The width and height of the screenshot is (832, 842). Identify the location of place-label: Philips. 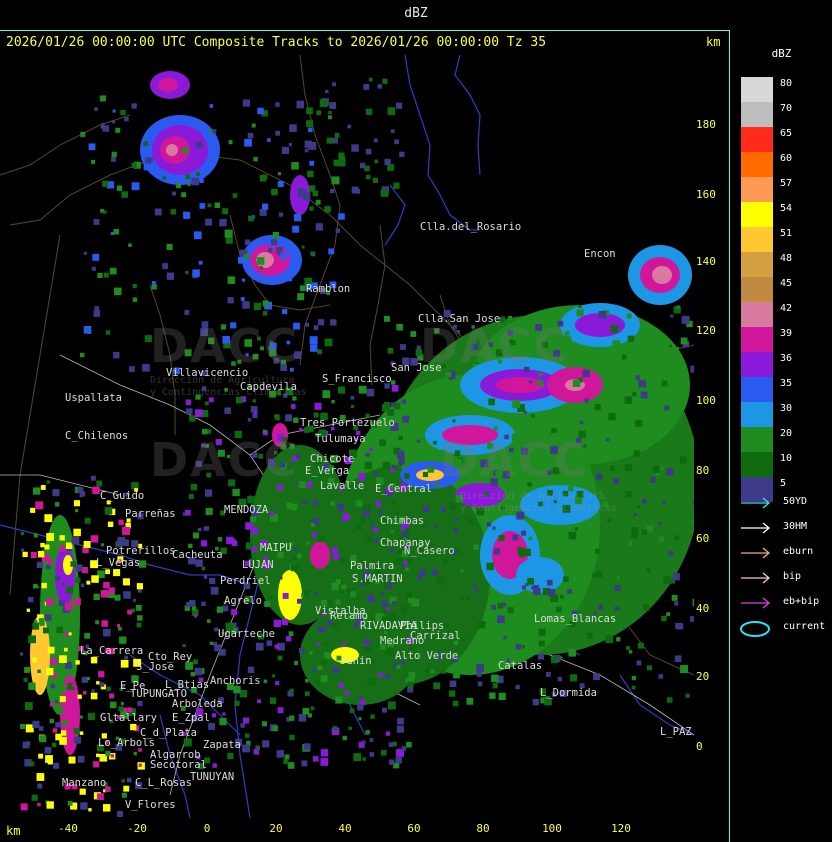
(422, 626).